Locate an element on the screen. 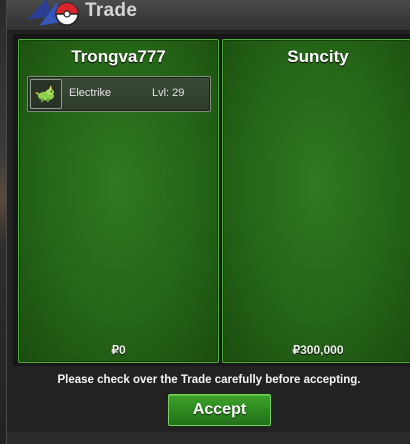  right-money: ₽300,000 is located at coordinates (318, 350).